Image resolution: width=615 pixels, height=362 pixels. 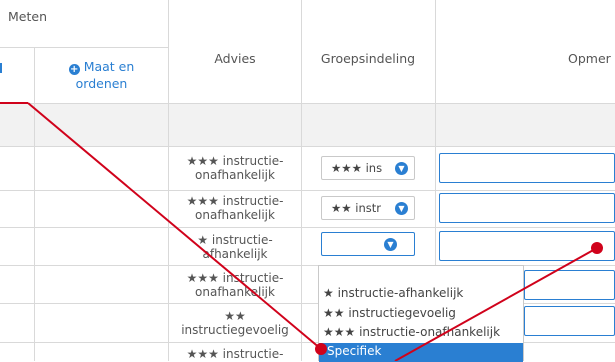 I want to click on advies-cell: ★★★ instructie-, so click(x=235, y=354).